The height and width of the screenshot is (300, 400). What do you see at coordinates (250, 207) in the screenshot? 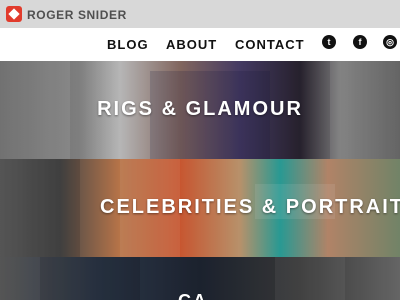
I see `section-title: CELEBRITIES & PORTRAITS` at bounding box center [250, 207].